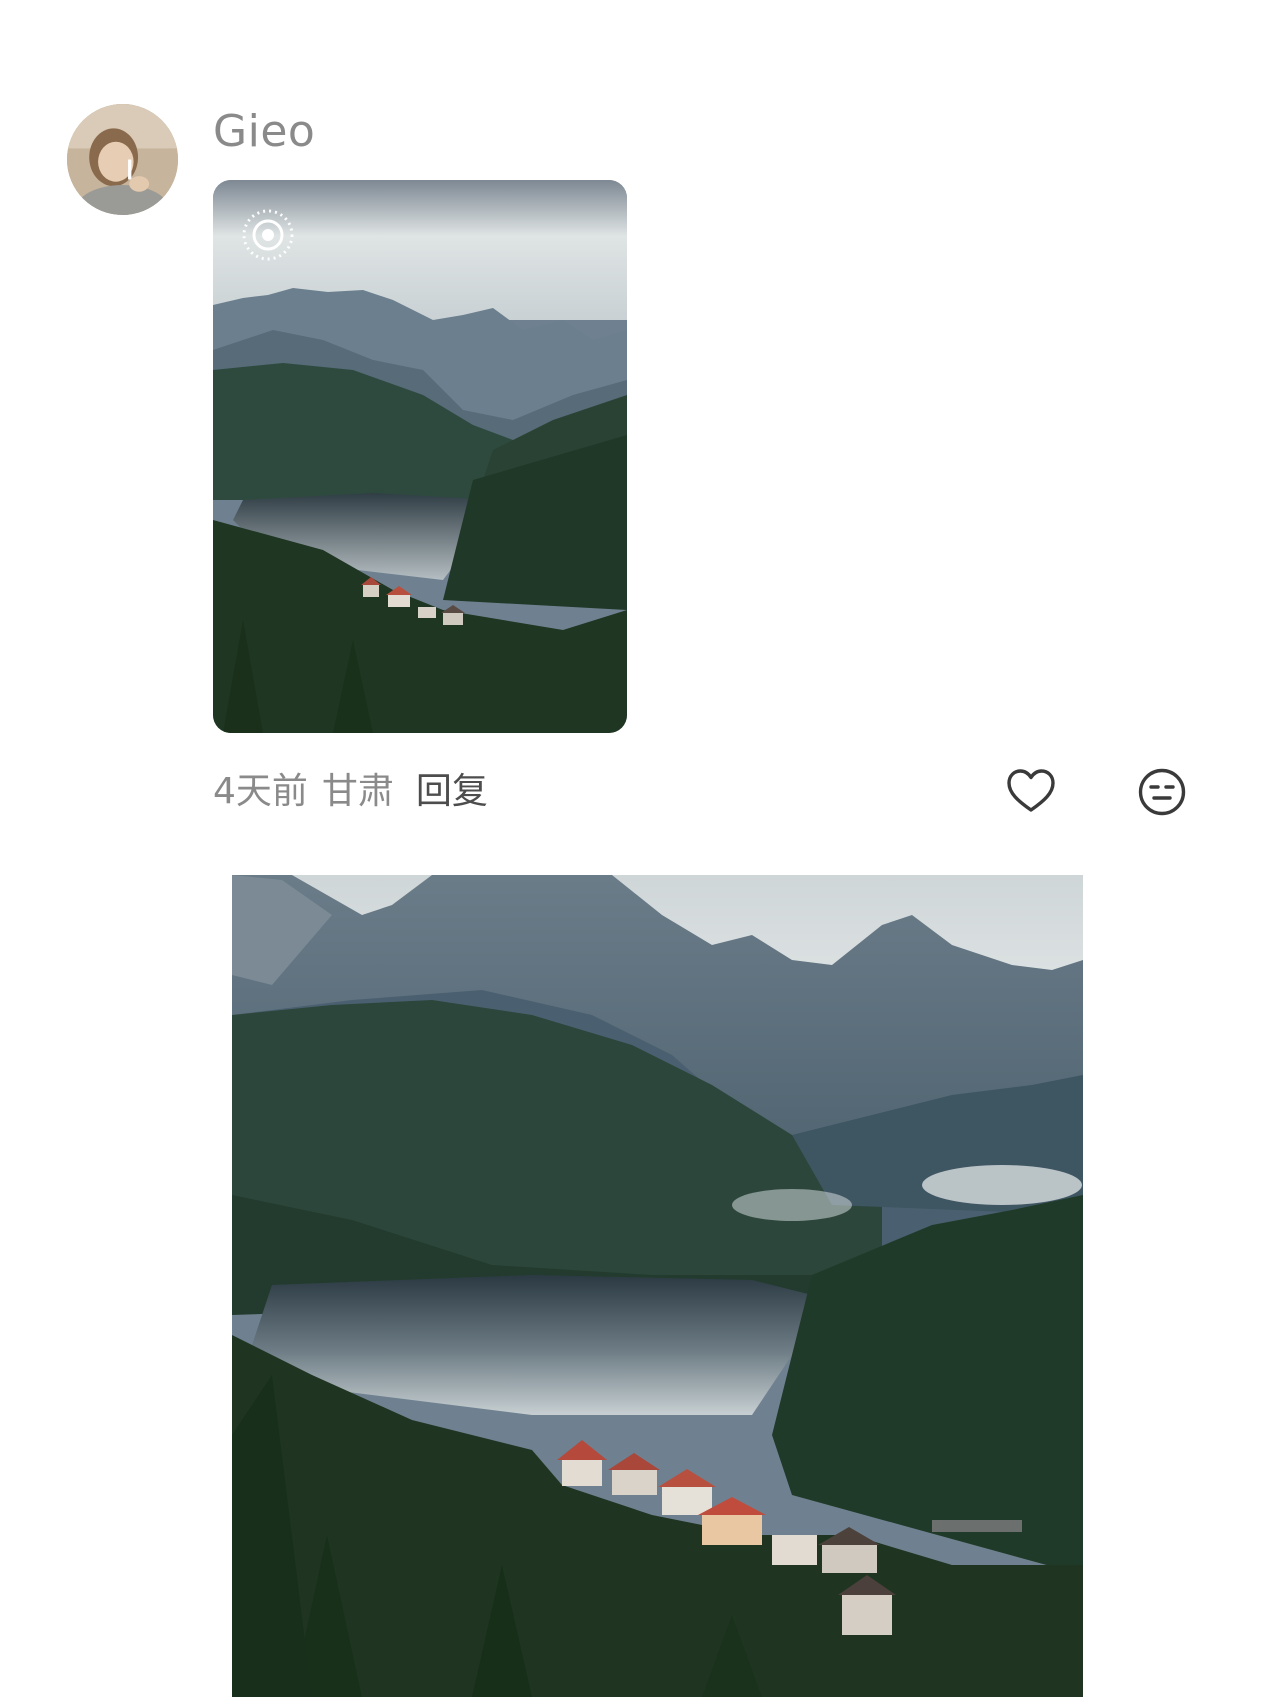  What do you see at coordinates (1031, 792) in the screenshot?
I see `heart-outline-icon` at bounding box center [1031, 792].